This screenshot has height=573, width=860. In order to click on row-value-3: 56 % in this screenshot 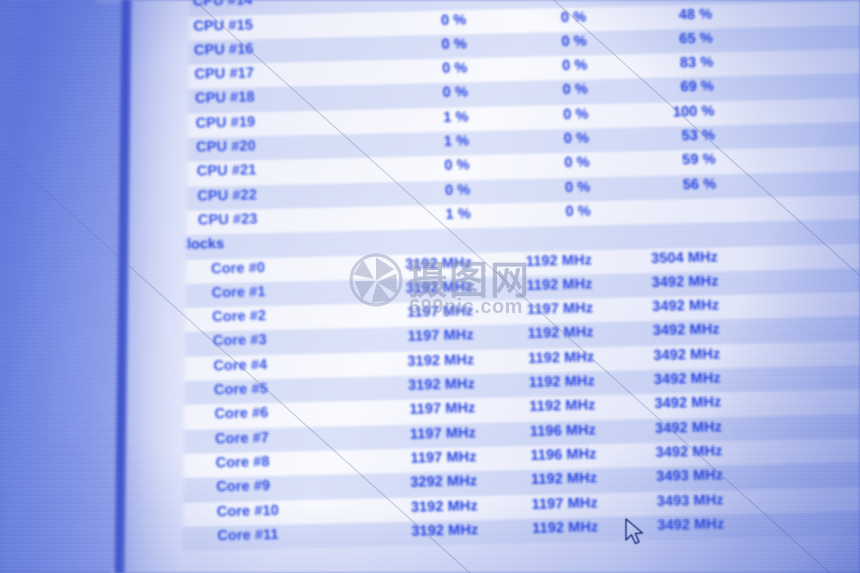, I will do `click(699, 184)`.